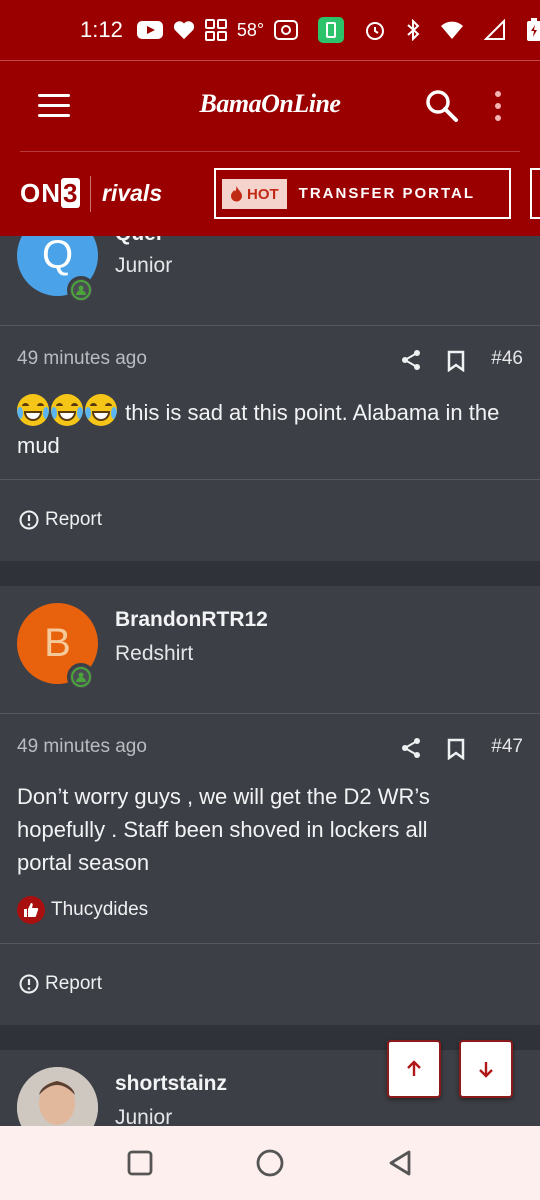  I want to click on reaction-summary: Thucydides, so click(82, 910).